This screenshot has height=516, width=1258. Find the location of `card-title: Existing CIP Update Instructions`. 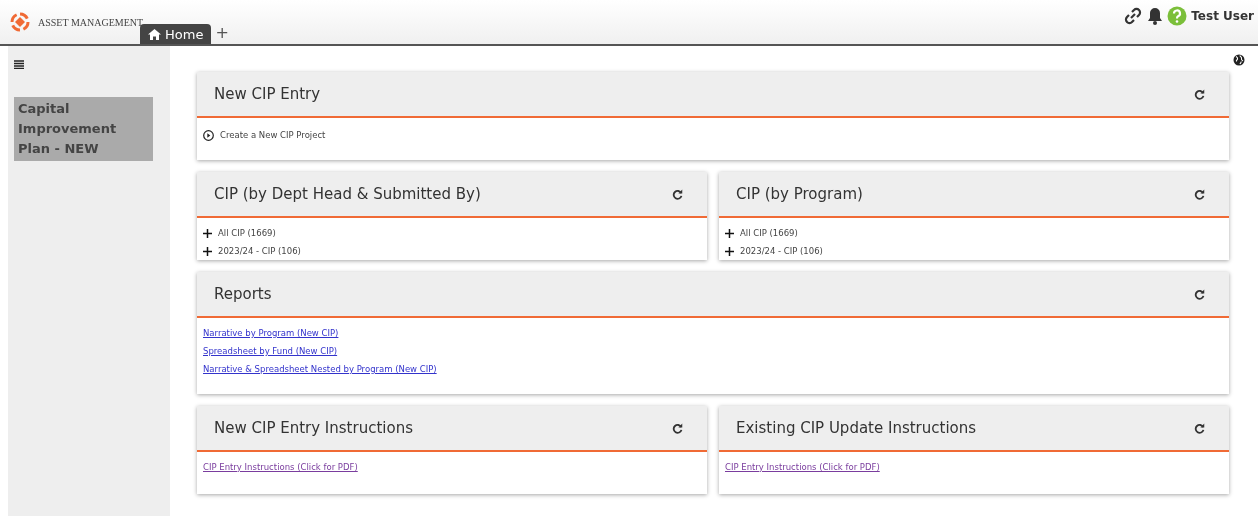

card-title: Existing CIP Update Instructions is located at coordinates (856, 428).